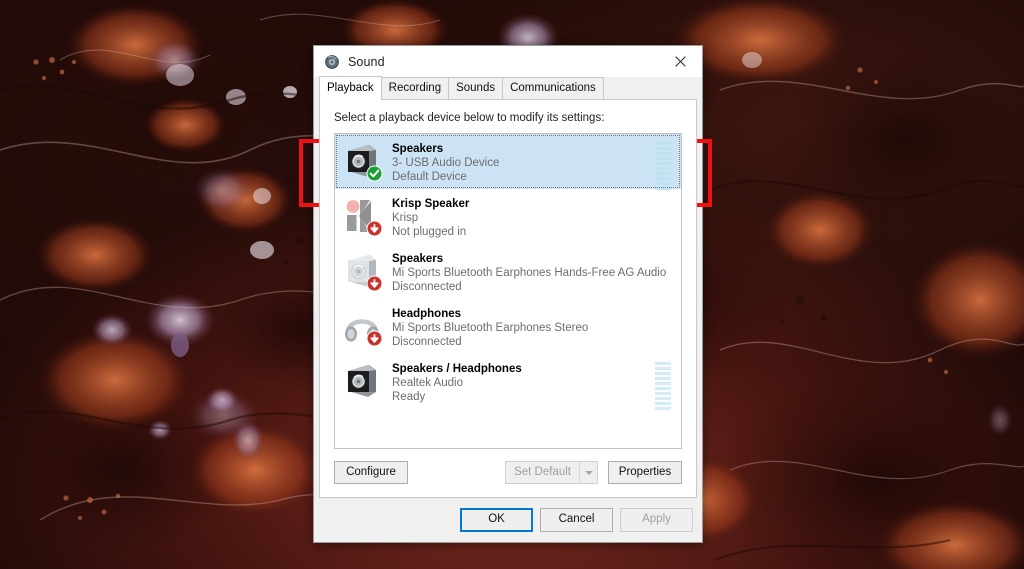  I want to click on device-action-buttons: Configure Set Default Properties, so click(508, 473).